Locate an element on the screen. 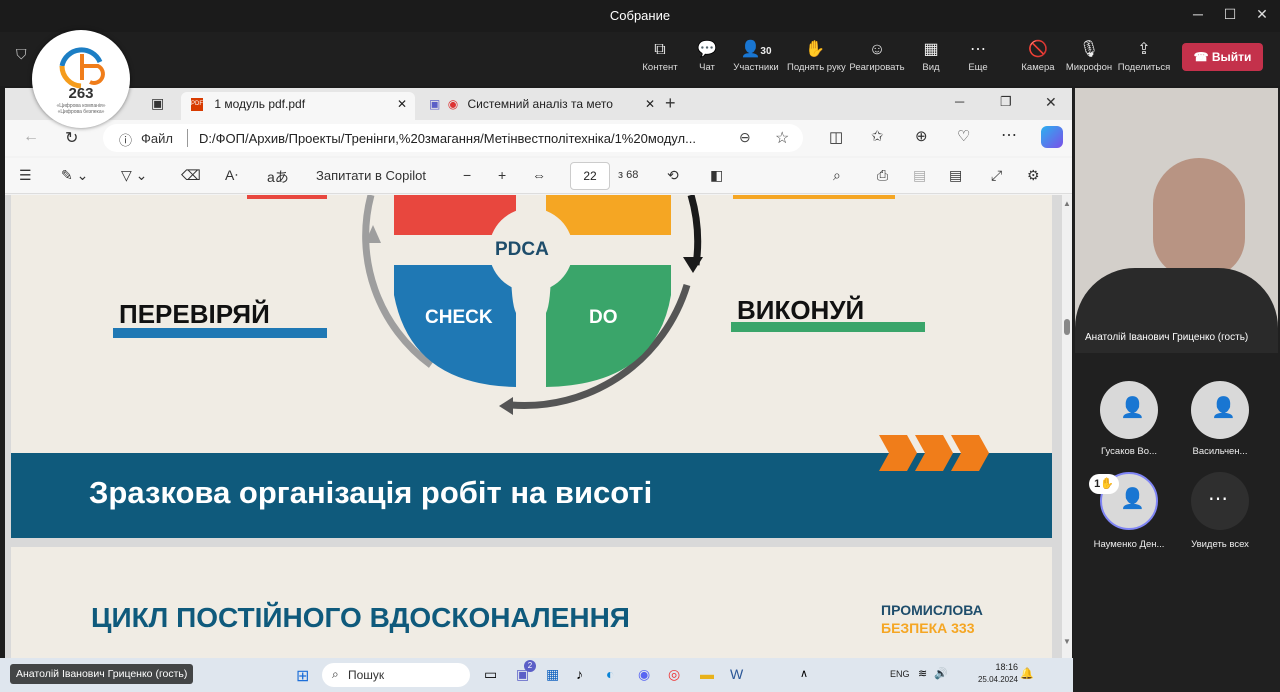 The image size is (1280, 692). people-icon: 👤30 is located at coordinates (756, 49).